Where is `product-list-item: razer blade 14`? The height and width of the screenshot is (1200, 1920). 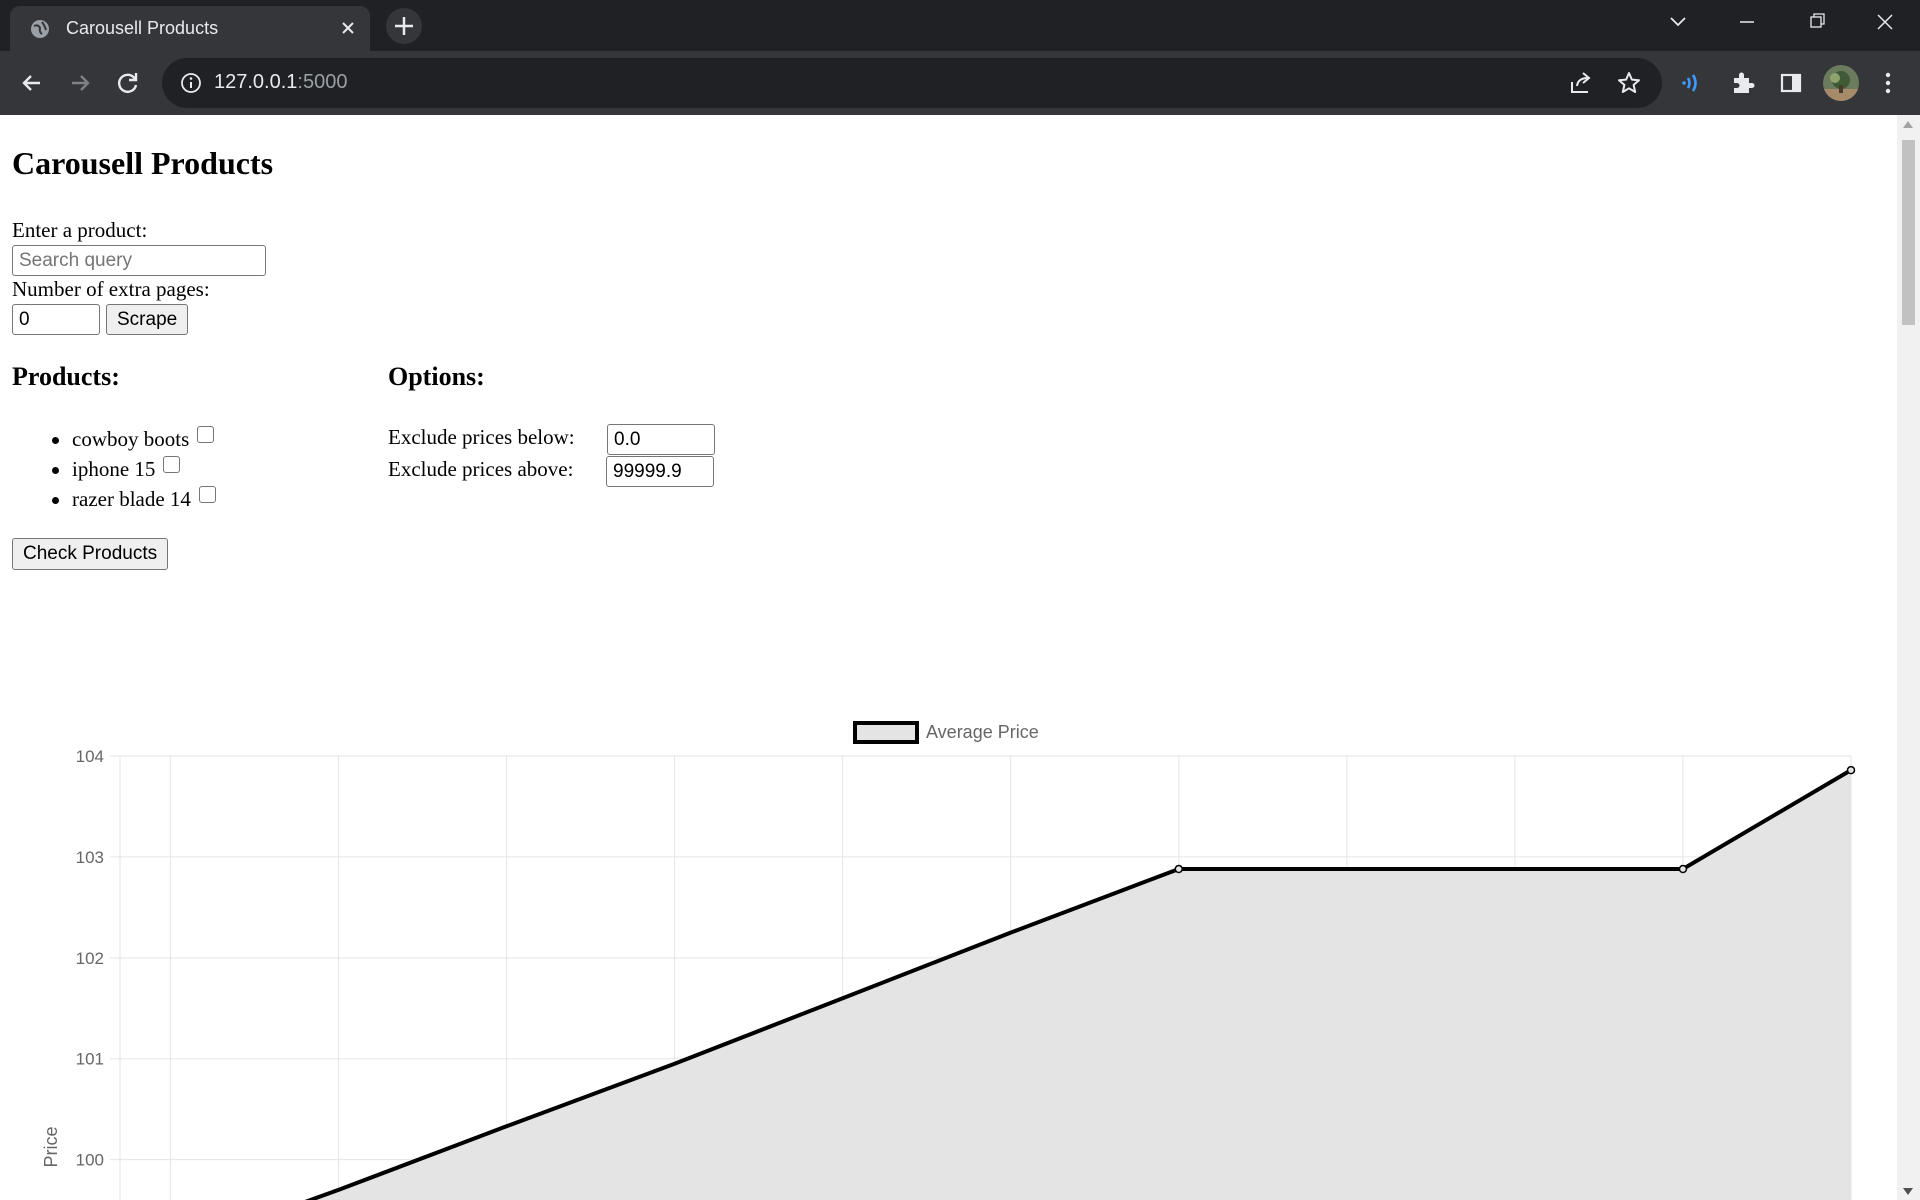
product-list-item: razer blade 14 is located at coordinates (132, 499).